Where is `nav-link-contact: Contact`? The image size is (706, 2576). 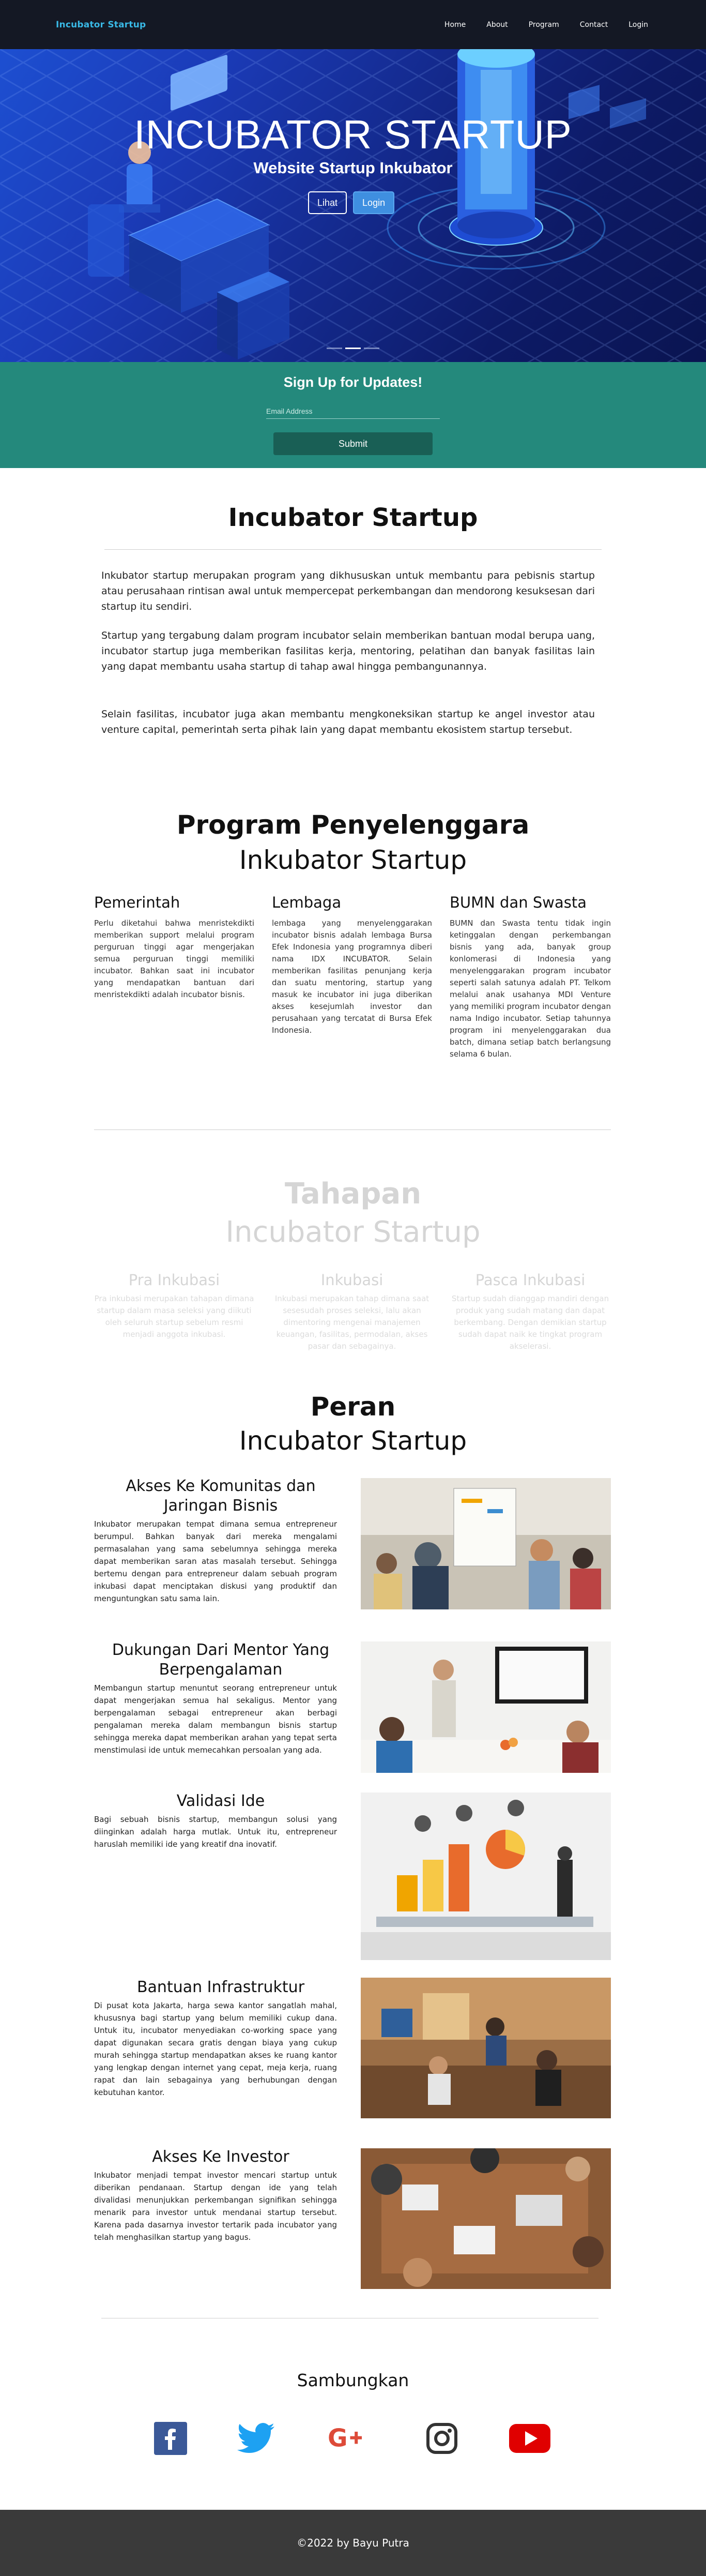 nav-link-contact: Contact is located at coordinates (594, 25).